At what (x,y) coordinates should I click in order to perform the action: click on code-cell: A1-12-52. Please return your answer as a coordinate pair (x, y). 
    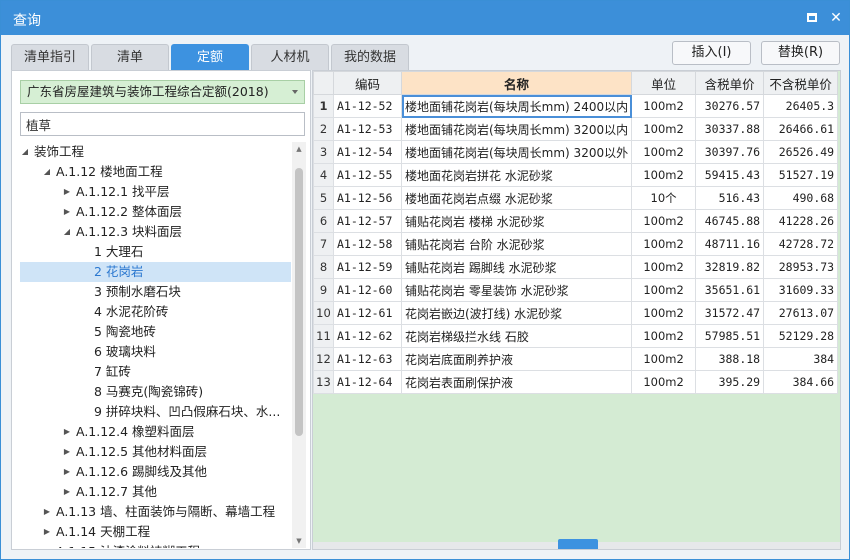
    Looking at the image, I should click on (367, 106).